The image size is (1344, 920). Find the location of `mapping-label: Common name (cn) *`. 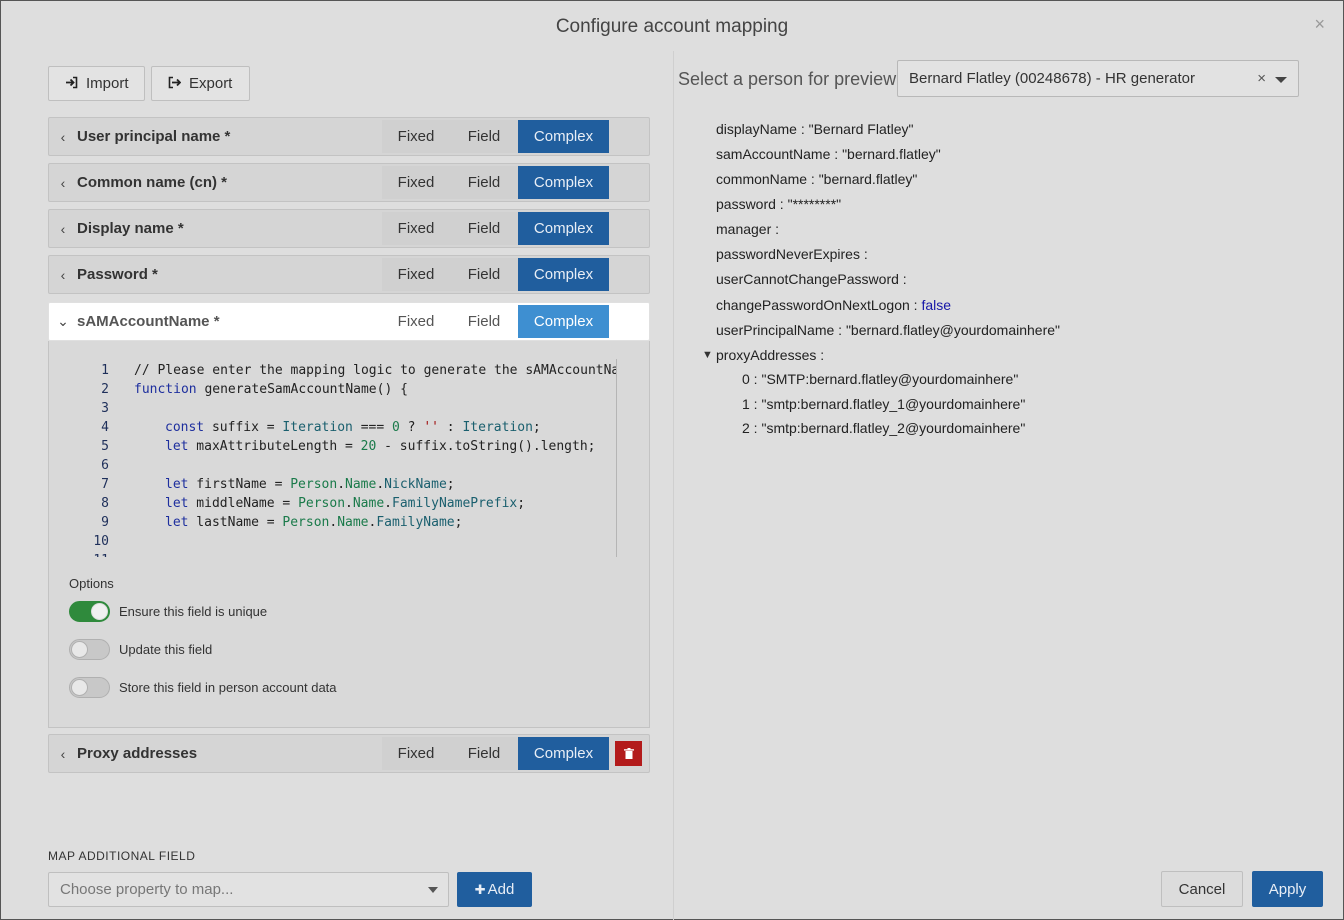

mapping-label: Common name (cn) * is located at coordinates (152, 182).